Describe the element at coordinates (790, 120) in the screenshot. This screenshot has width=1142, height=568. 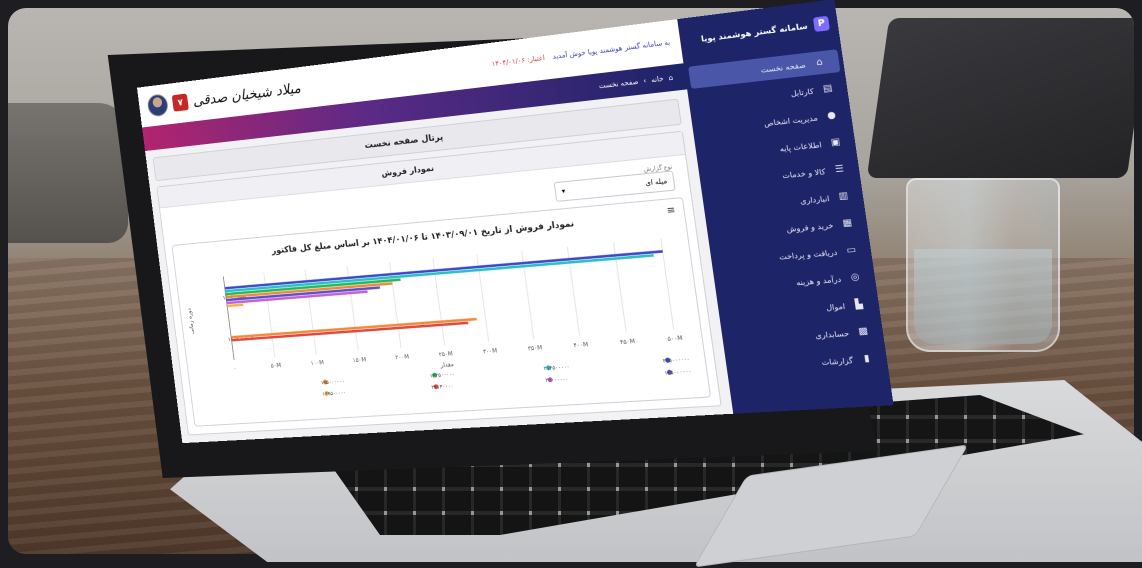
I see `sidebar-item-label: مدیریت اشخاص` at that location.